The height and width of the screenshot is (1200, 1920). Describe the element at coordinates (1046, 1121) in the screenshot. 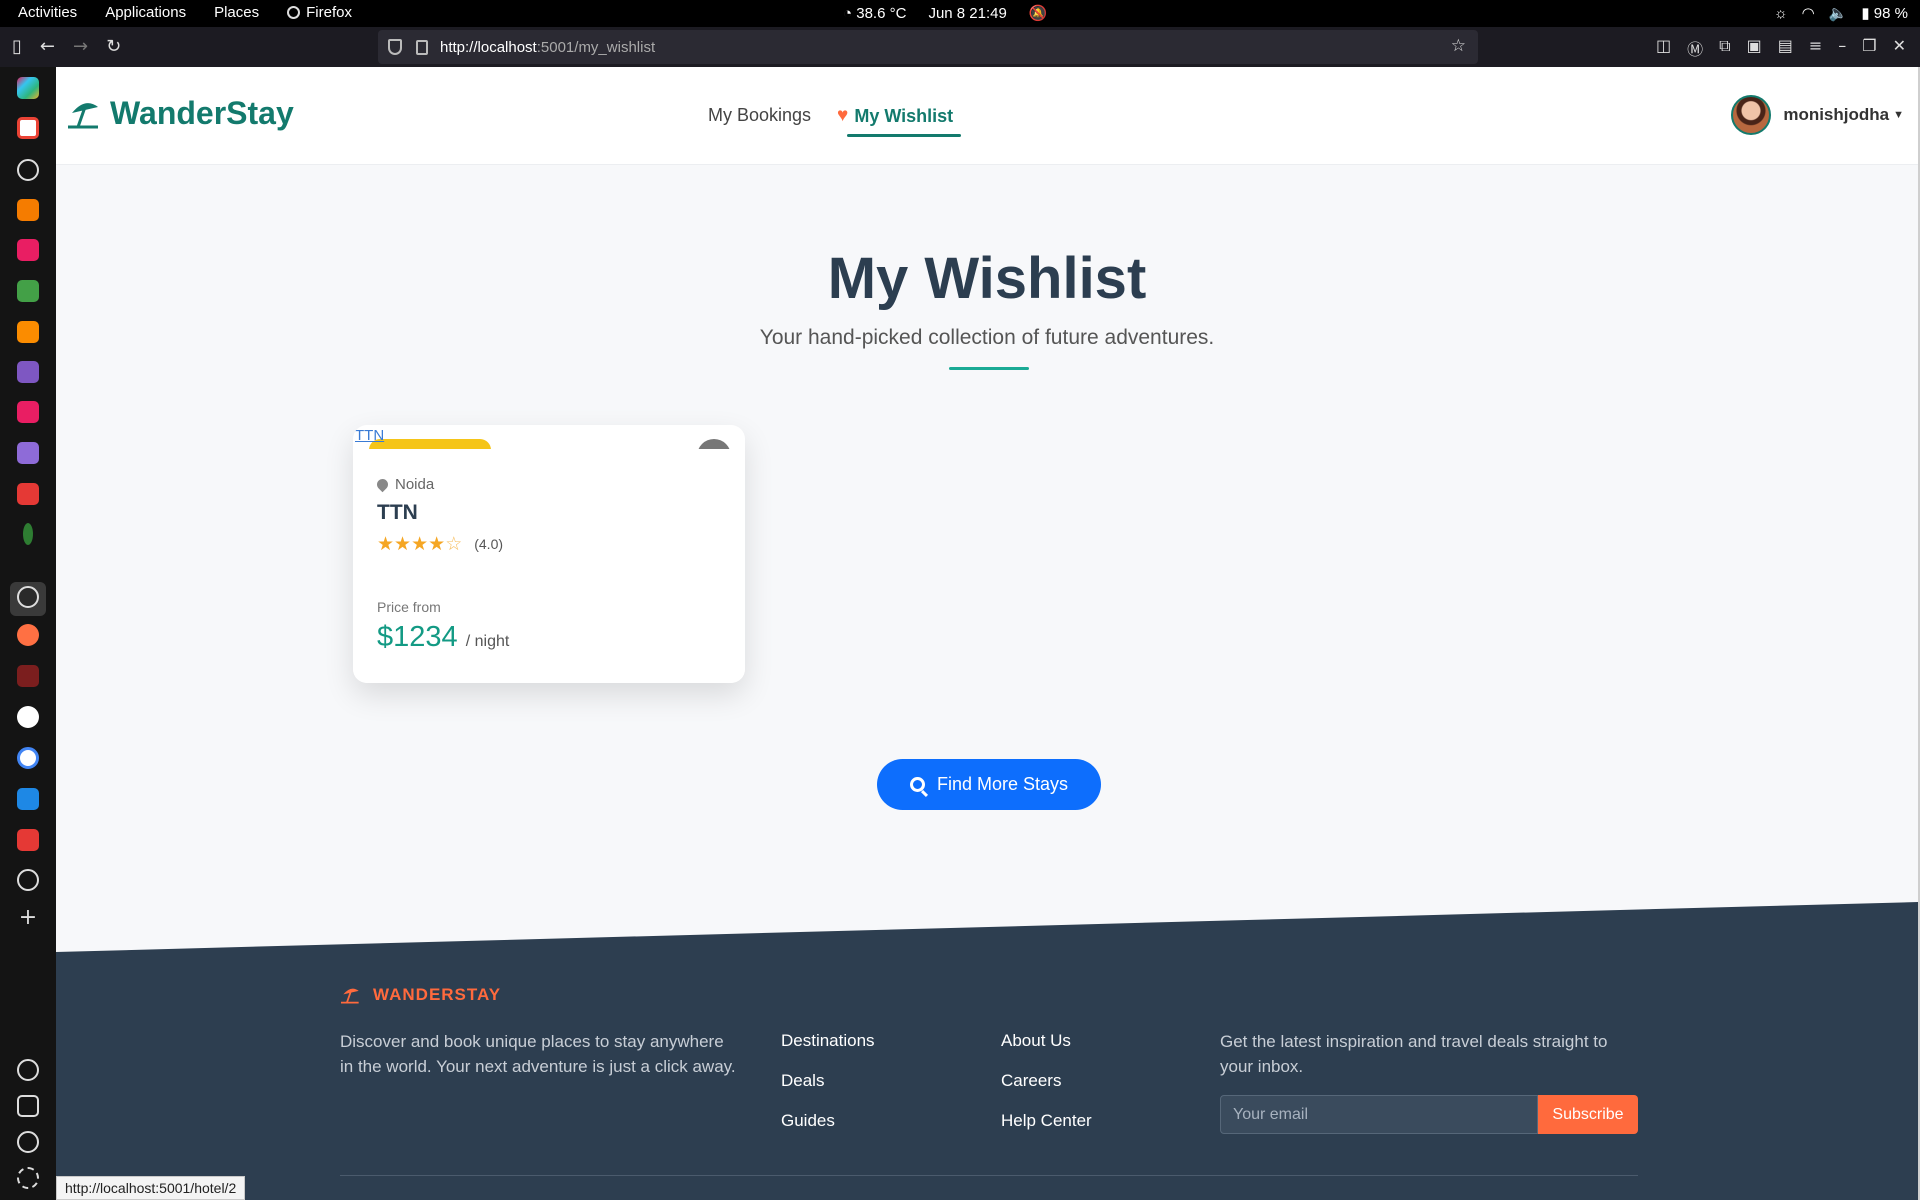

I see `footer-link-help: Help Center` at that location.